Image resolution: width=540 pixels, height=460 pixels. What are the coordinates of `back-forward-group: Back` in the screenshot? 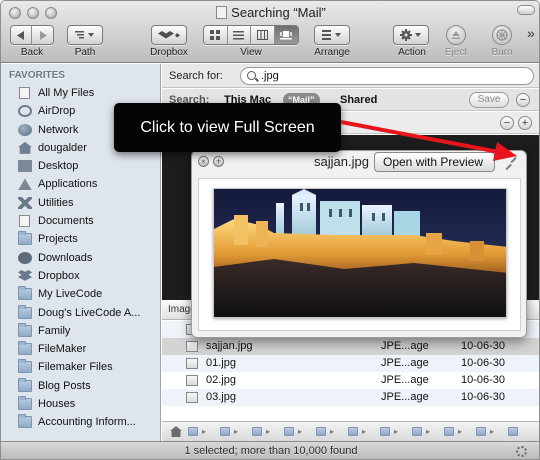 It's located at (32, 41).